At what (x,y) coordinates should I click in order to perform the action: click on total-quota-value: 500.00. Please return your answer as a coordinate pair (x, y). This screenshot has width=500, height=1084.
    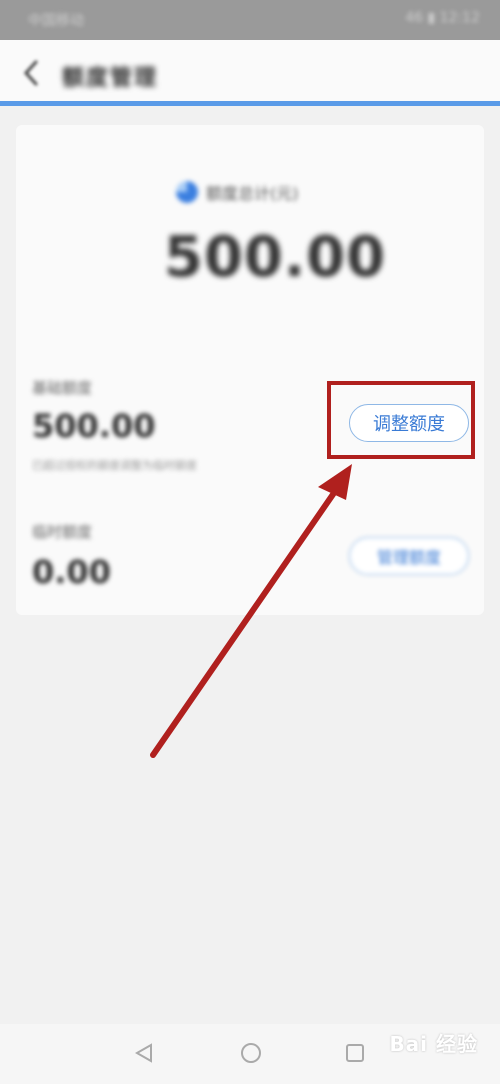
    Looking at the image, I should click on (275, 257).